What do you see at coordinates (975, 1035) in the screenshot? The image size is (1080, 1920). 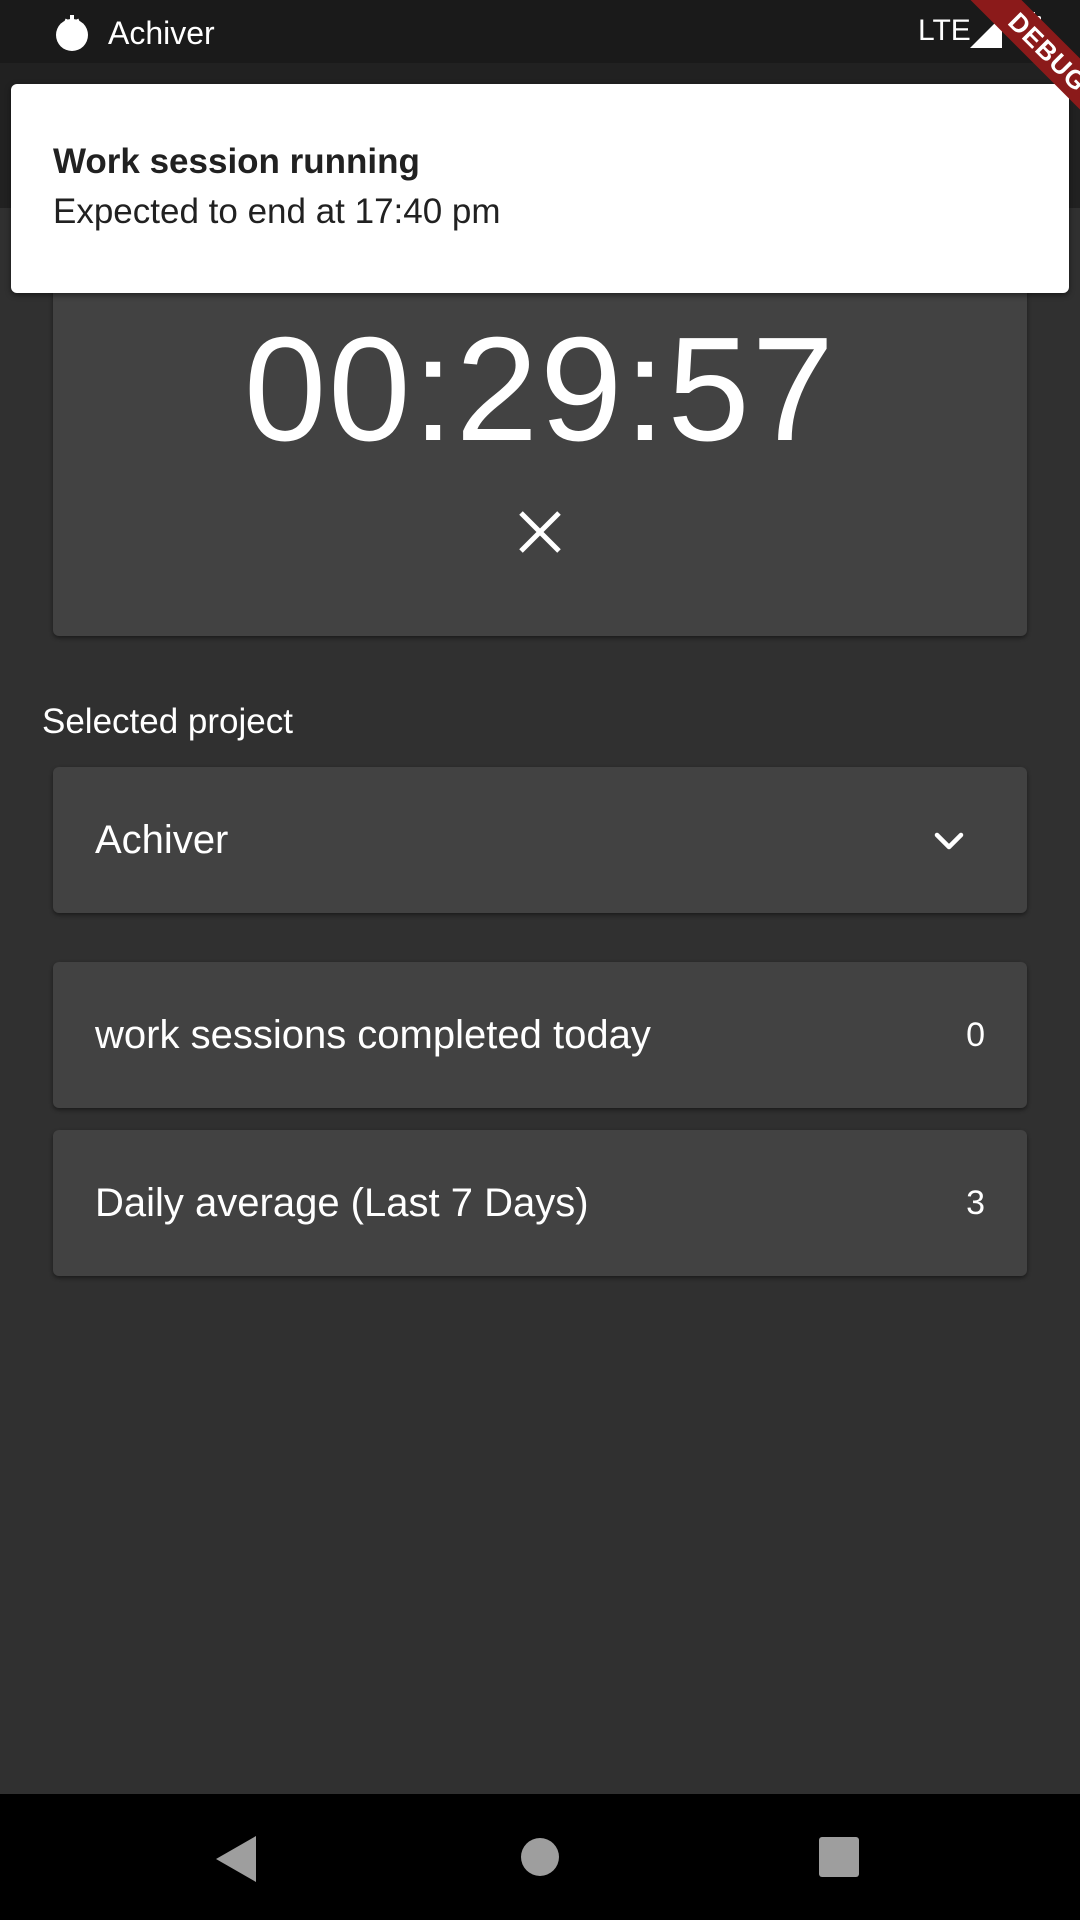 I see `stat-value: 0` at bounding box center [975, 1035].